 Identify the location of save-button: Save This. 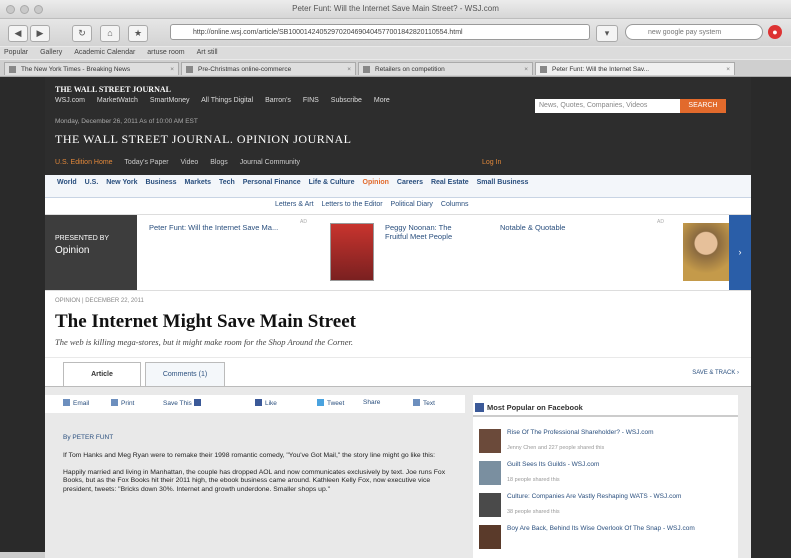
(183, 403).